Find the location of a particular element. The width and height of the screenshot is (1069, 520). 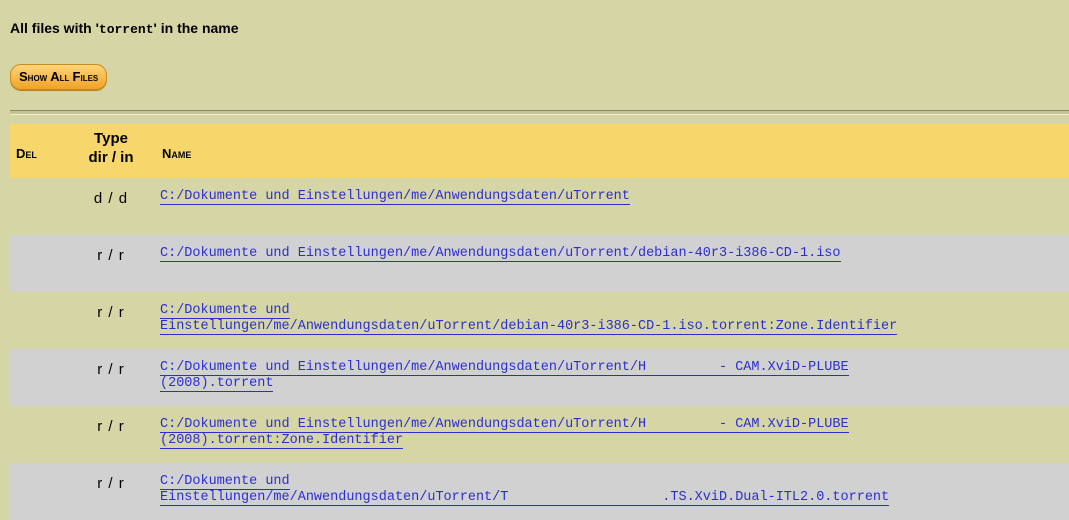

btn-text-ll: ll is located at coordinates (66, 78).